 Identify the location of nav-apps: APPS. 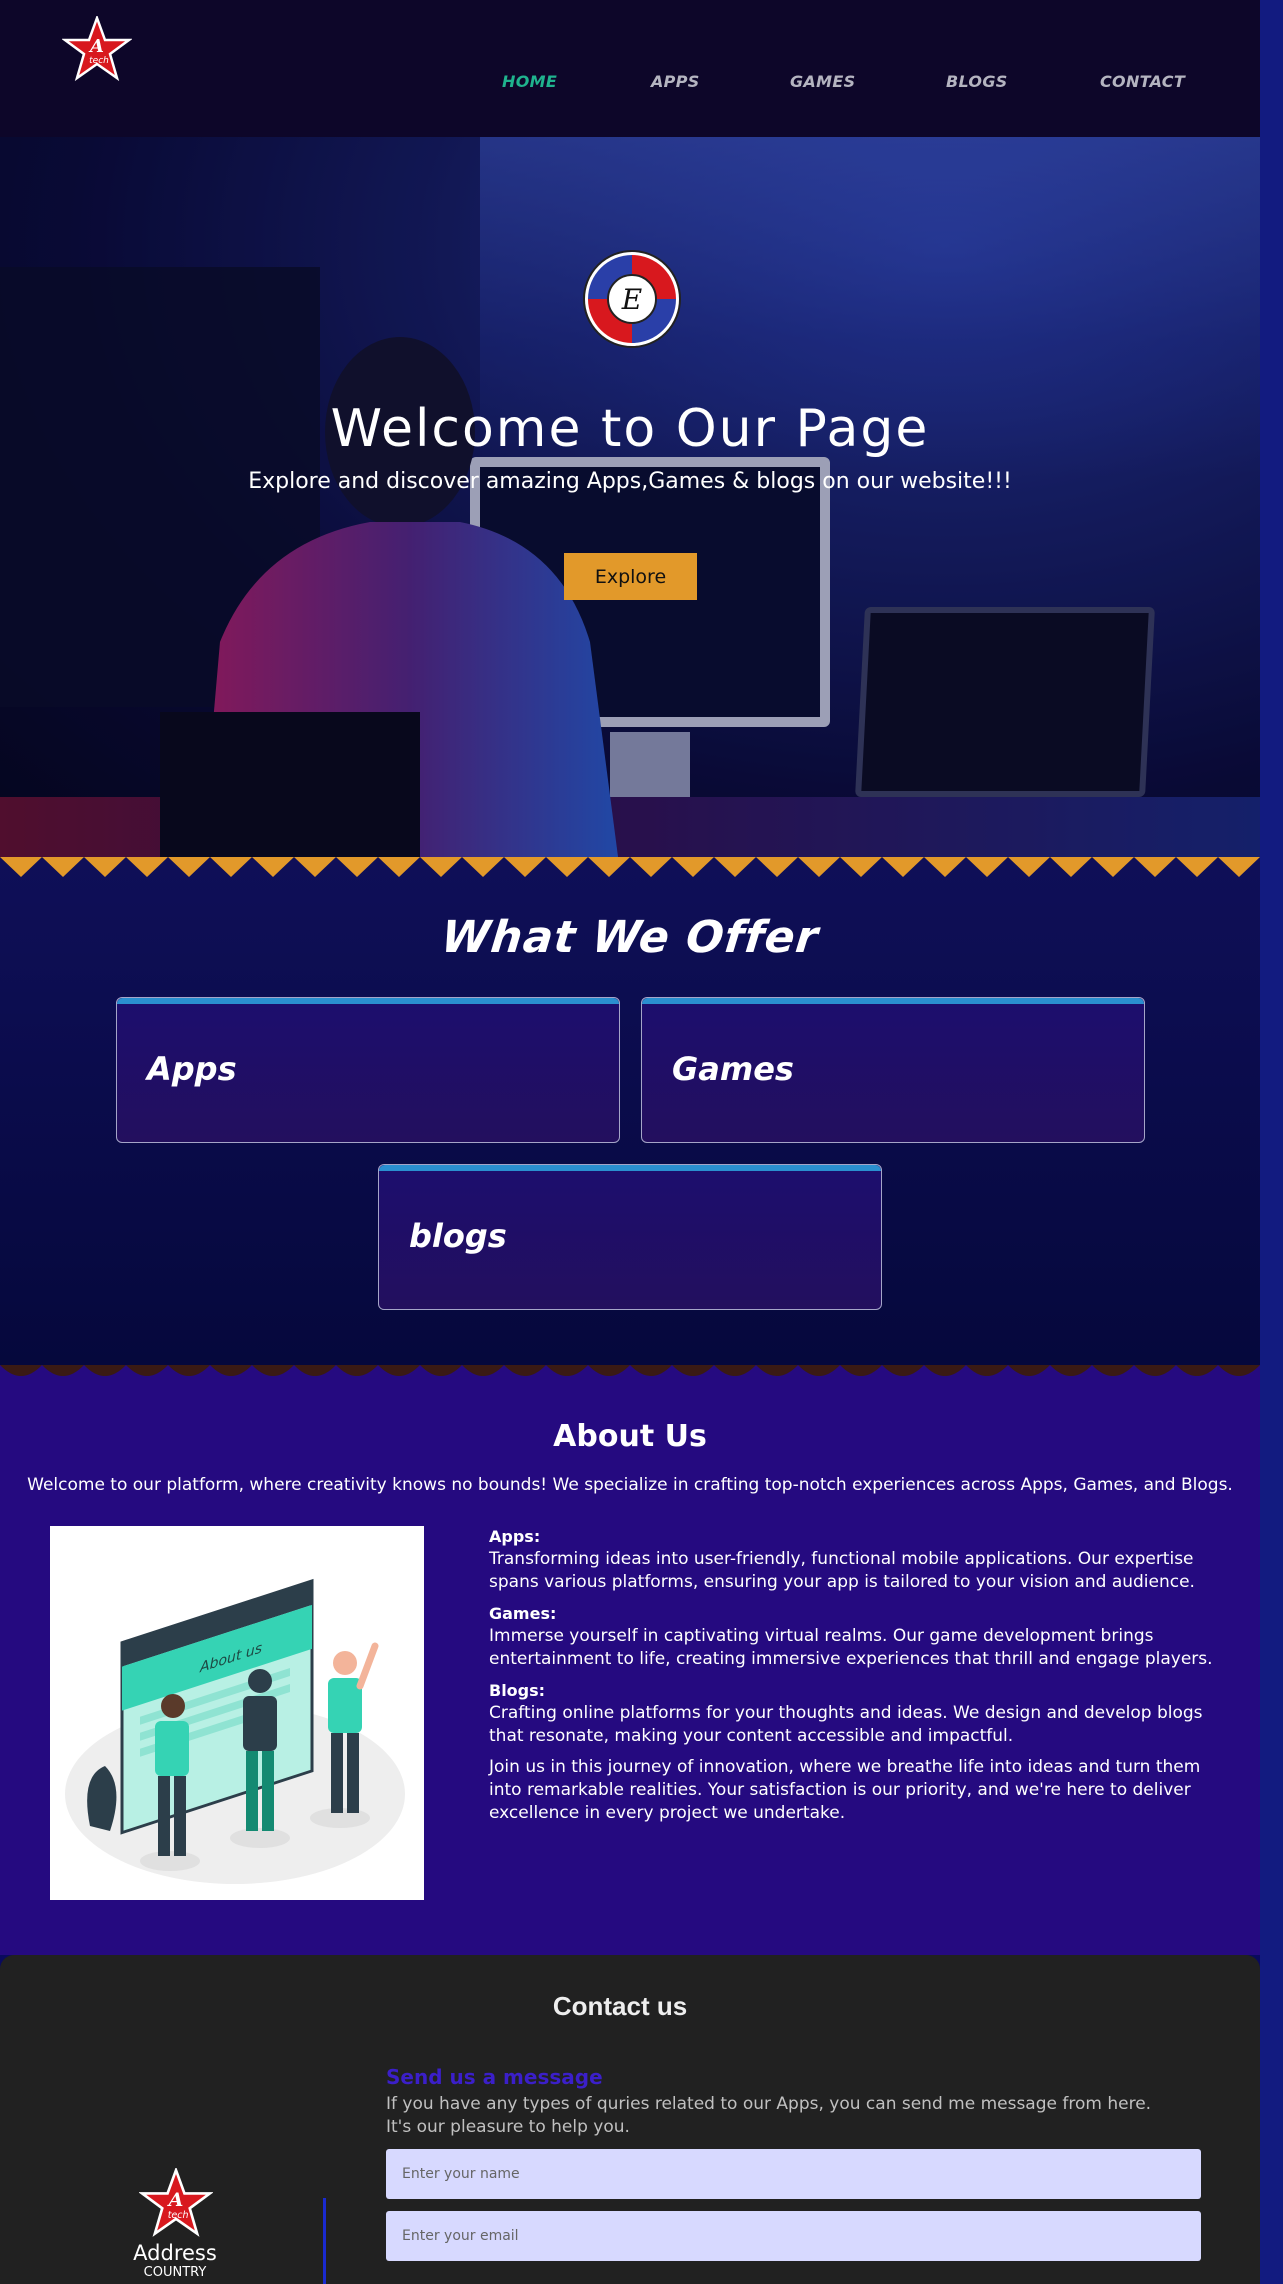
(675, 81).